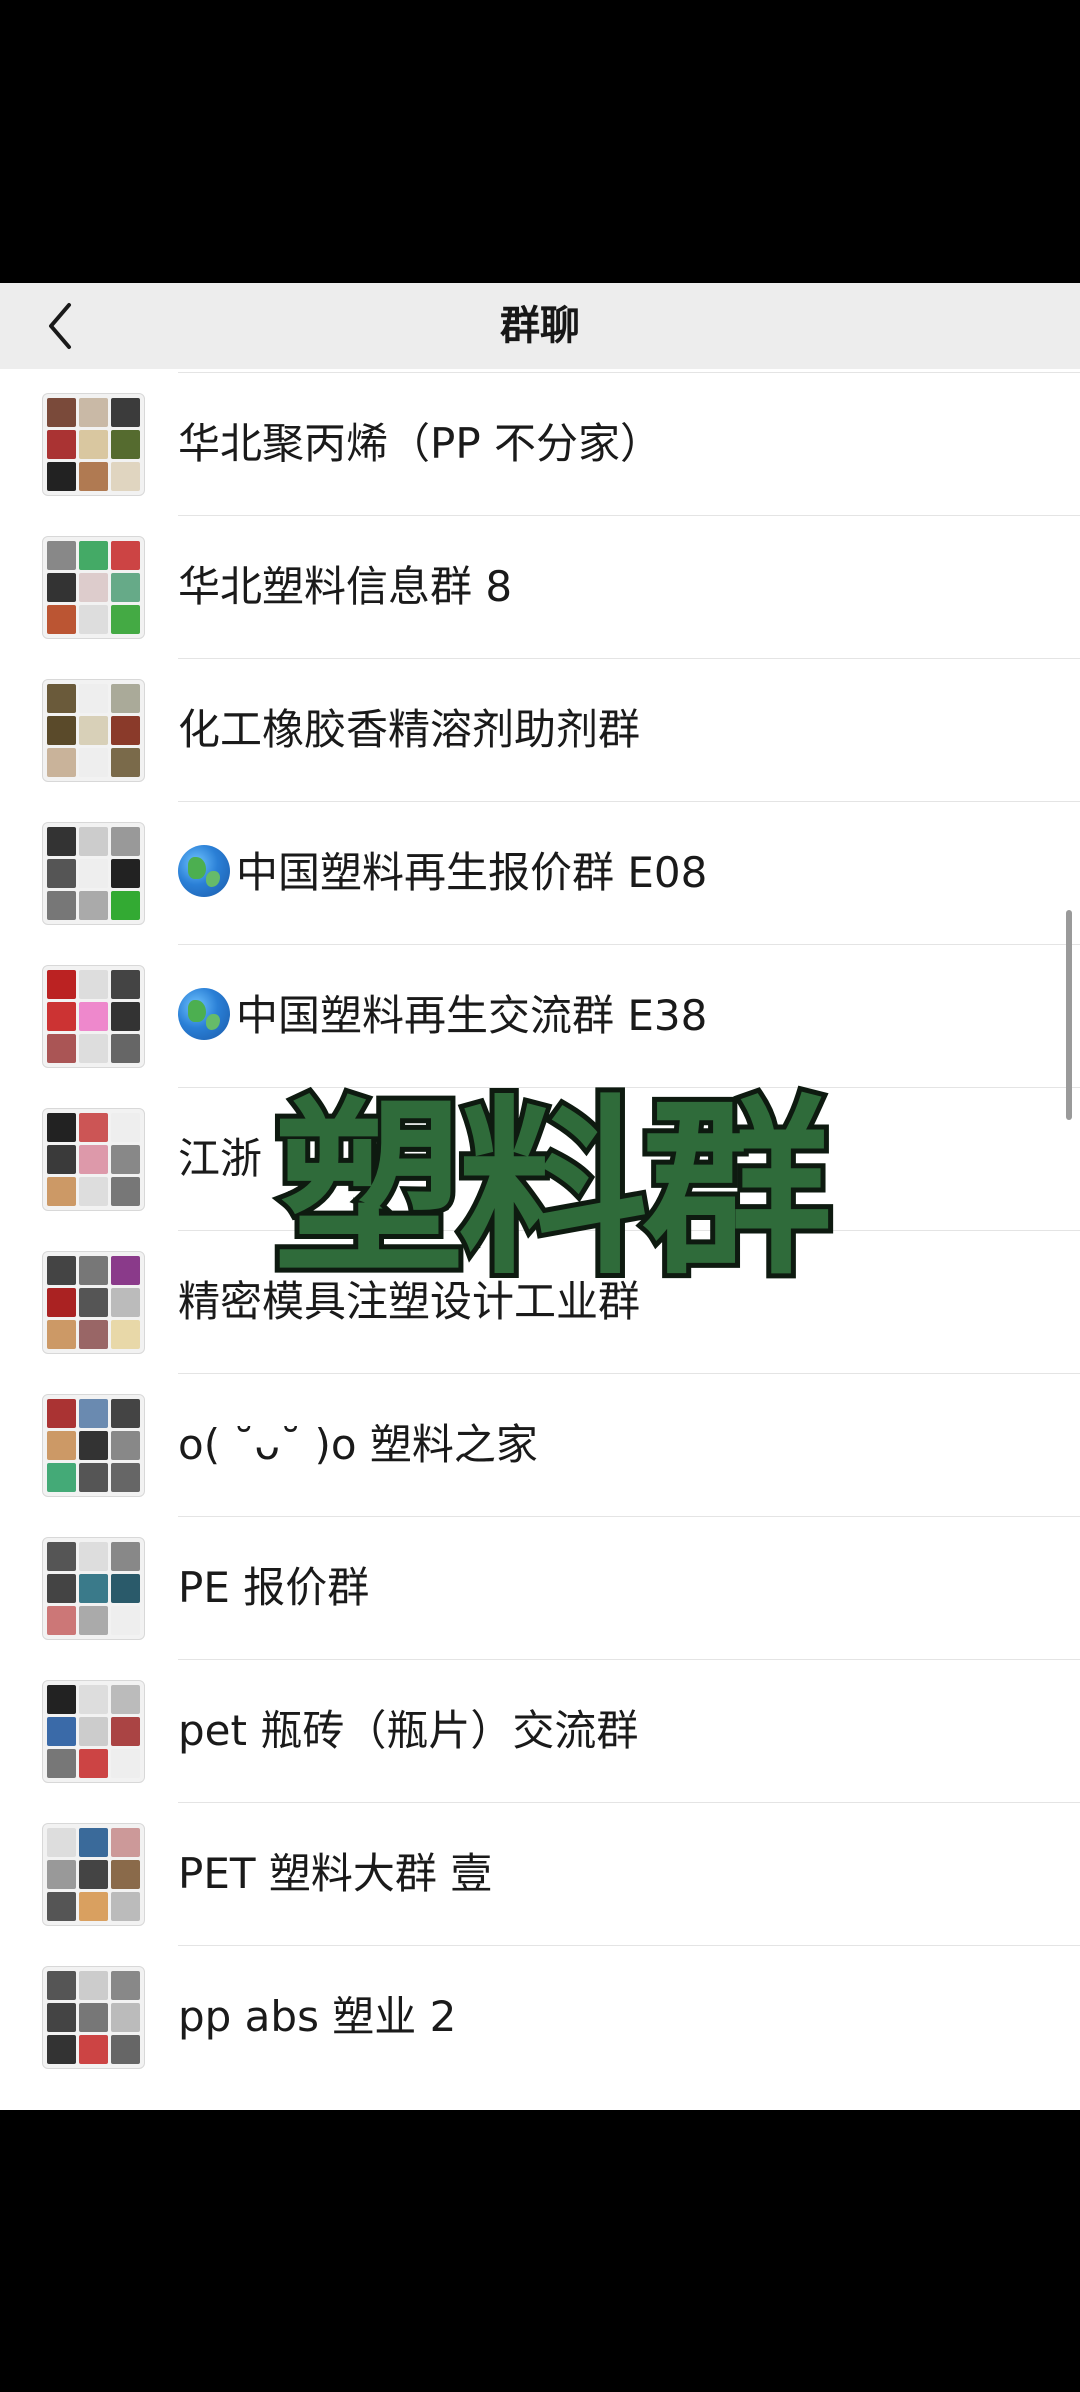 This screenshot has height=2392, width=1080. I want to click on group-name: pp abs 塑业 2, so click(317, 2016).